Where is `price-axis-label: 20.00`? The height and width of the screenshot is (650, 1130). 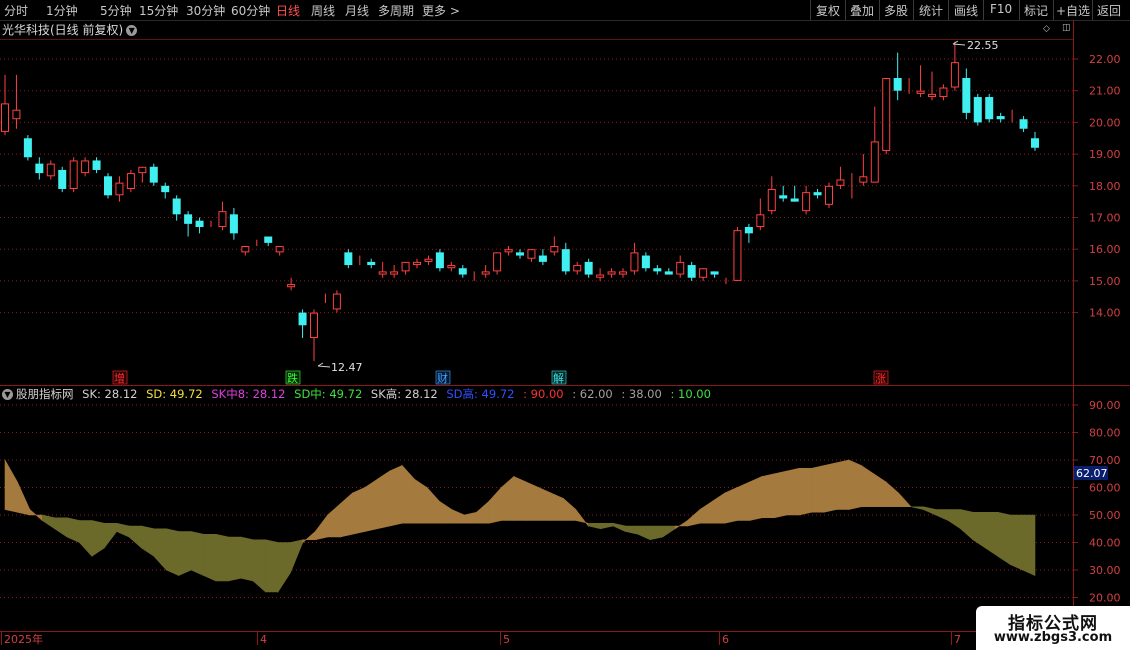
price-axis-label: 20.00 is located at coordinates (1105, 122).